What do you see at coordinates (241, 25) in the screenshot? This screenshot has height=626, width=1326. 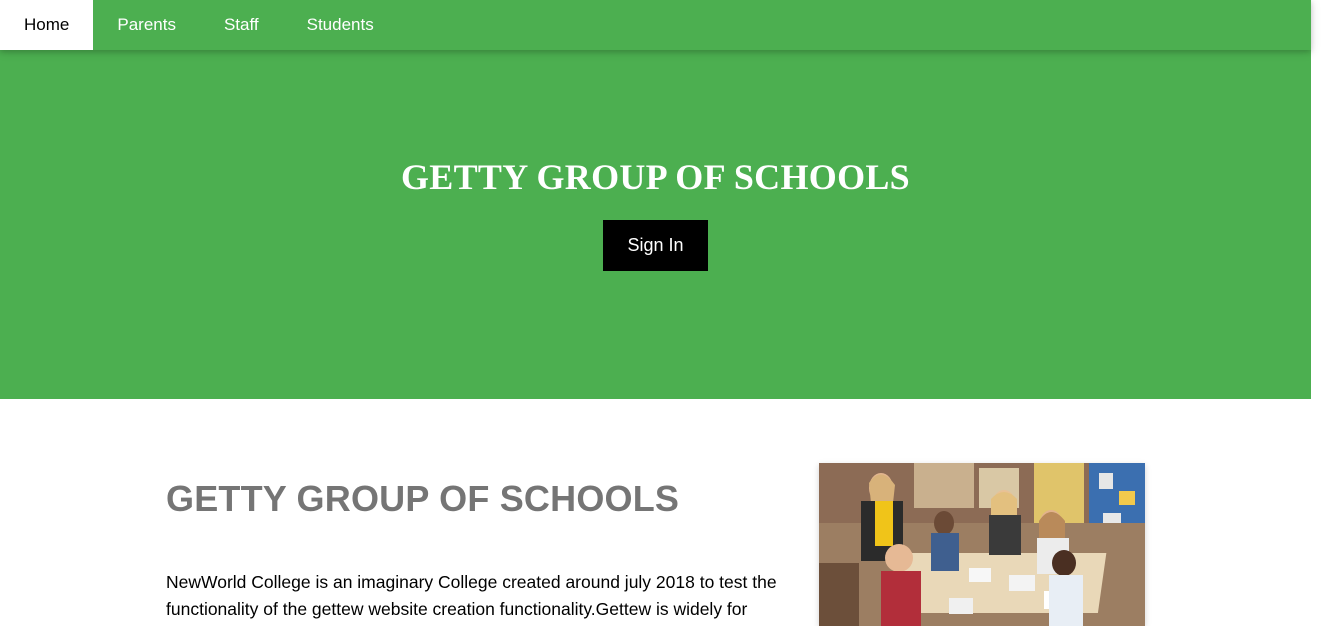 I see `nav-staff: Staff` at bounding box center [241, 25].